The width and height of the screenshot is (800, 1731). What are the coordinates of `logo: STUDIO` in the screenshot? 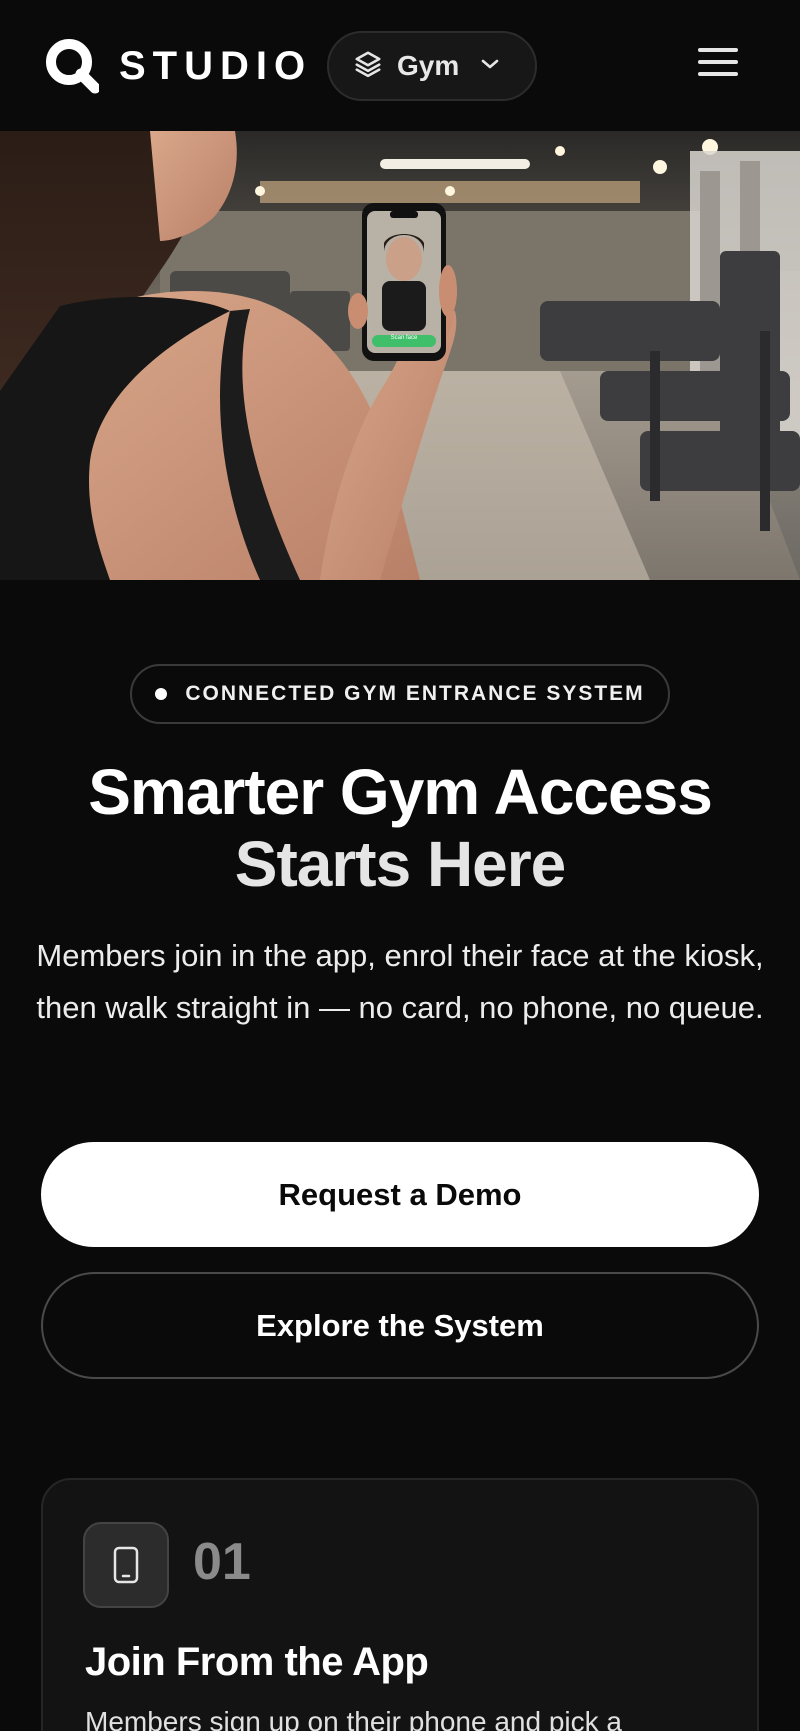 It's located at (178, 66).